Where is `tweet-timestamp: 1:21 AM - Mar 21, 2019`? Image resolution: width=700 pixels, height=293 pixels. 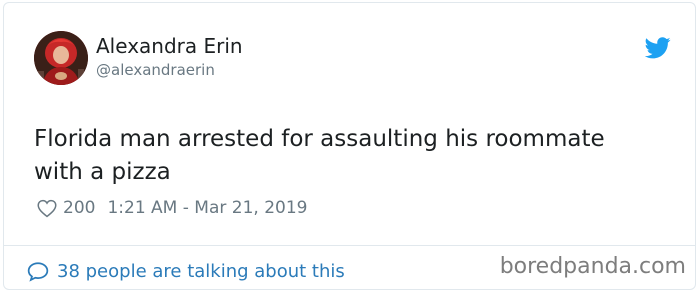
tweet-timestamp: 1:21 AM - Mar 21, 2019 is located at coordinates (207, 208).